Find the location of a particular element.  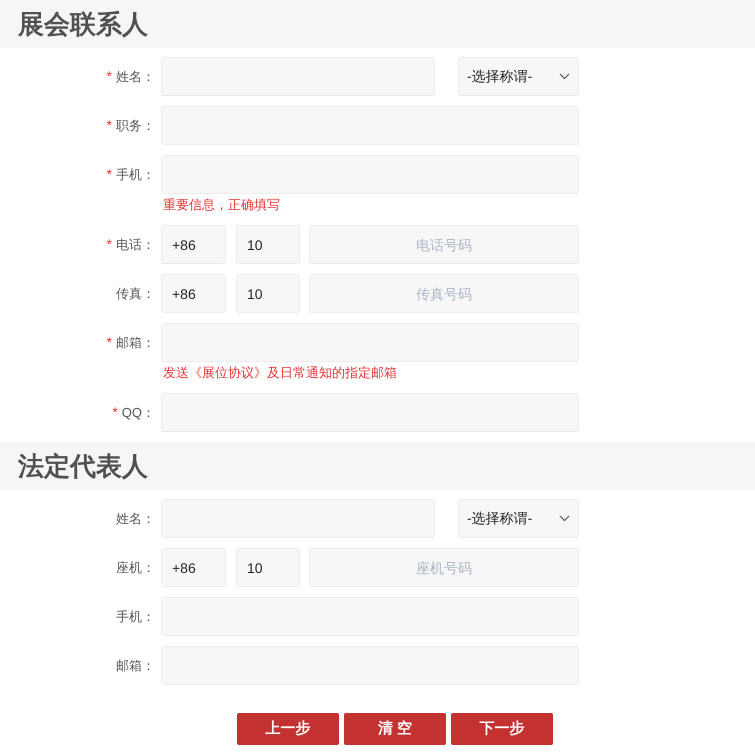

field-label: QQ： is located at coordinates (138, 413).